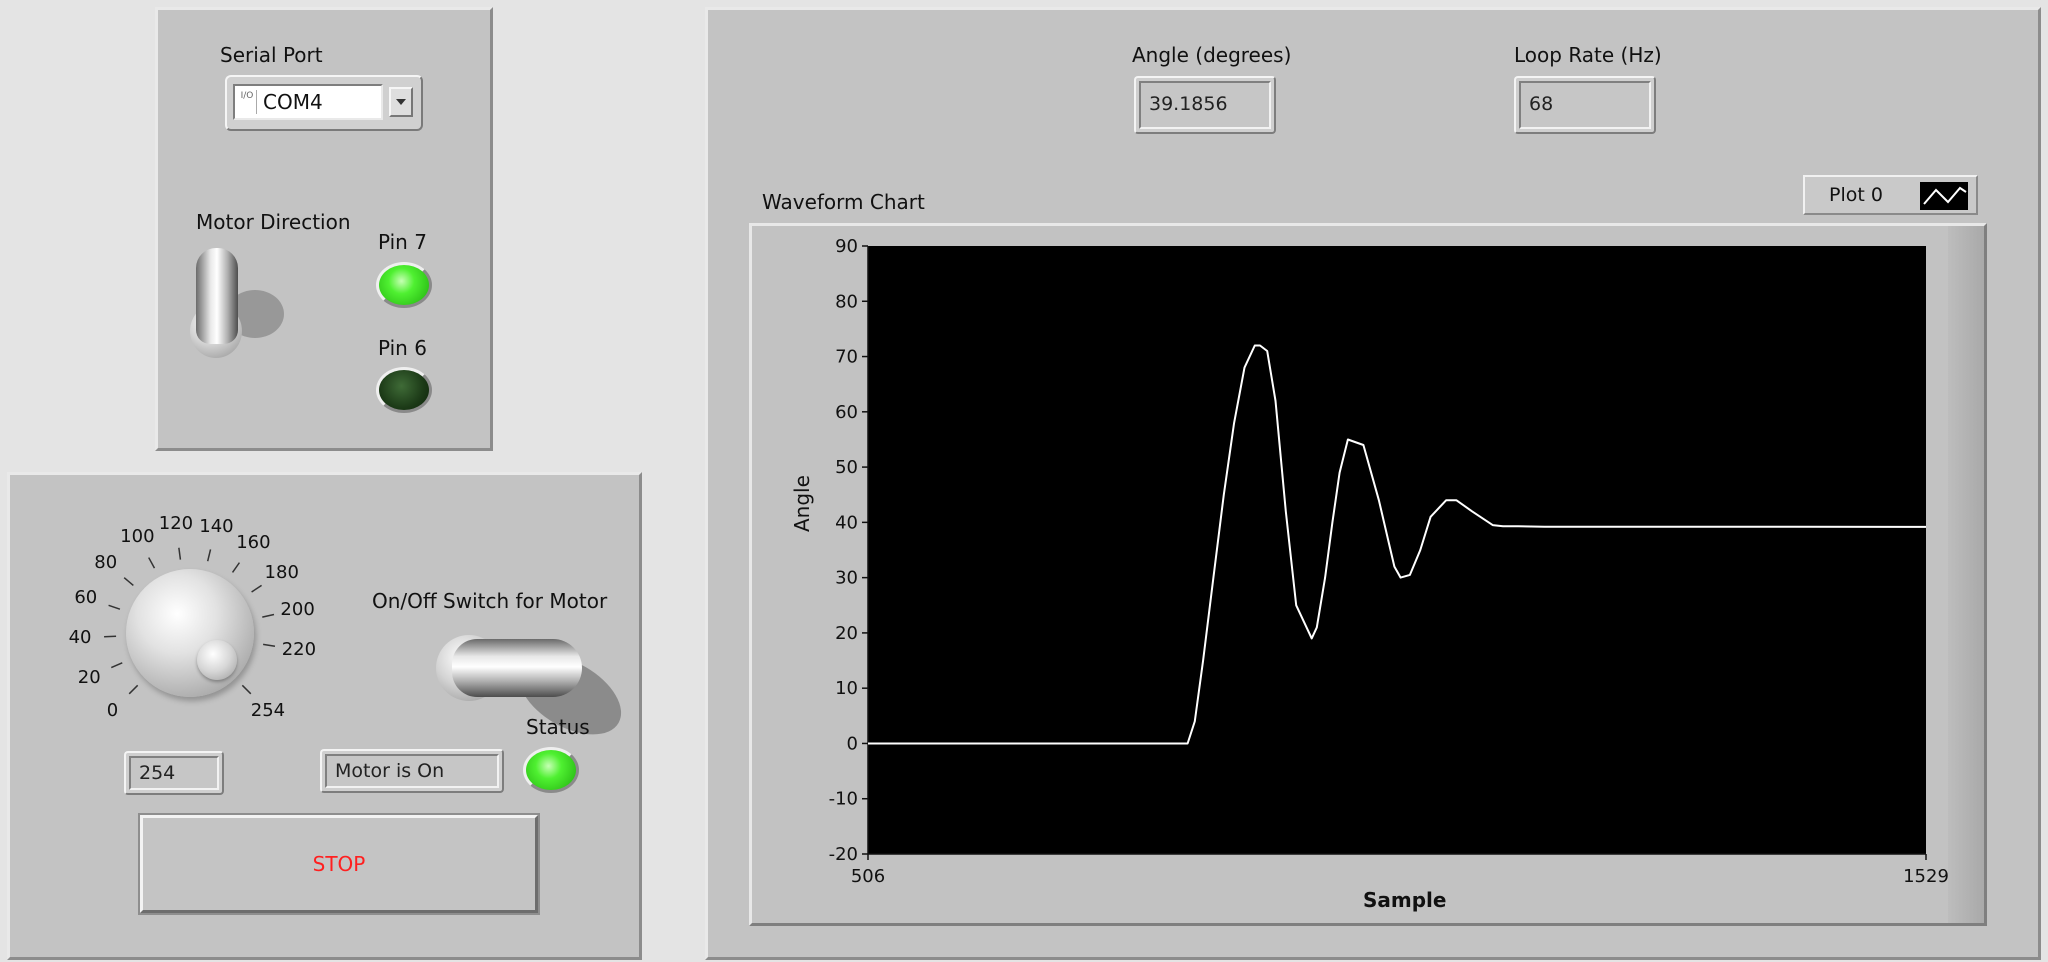 This screenshot has width=2048, height=962. I want to click on knob-scale-label: 100, so click(137, 537).